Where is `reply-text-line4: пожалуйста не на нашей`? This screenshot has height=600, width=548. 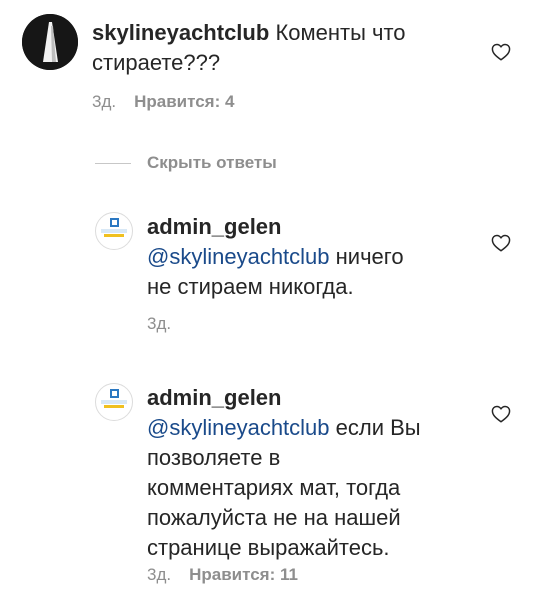 reply-text-line4: пожалуйста не на нашей is located at coordinates (274, 517).